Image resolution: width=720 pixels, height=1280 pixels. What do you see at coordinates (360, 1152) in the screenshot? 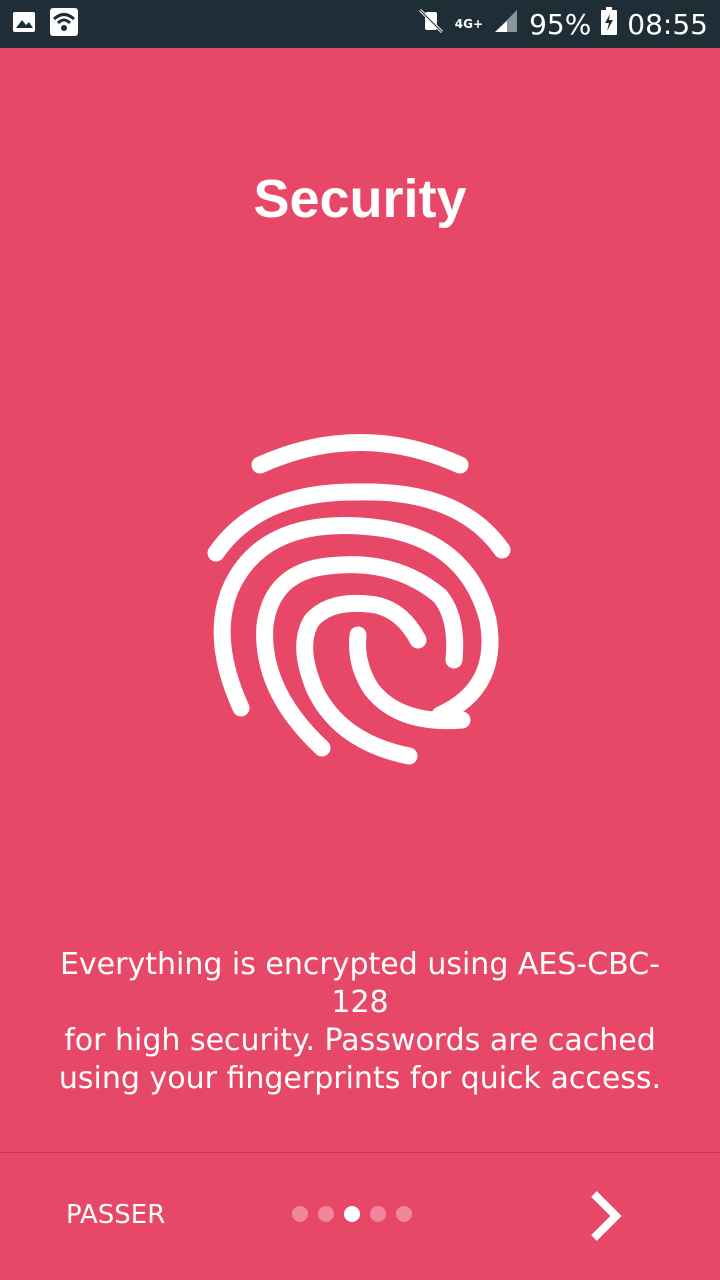
I see `footer-divider` at bounding box center [360, 1152].